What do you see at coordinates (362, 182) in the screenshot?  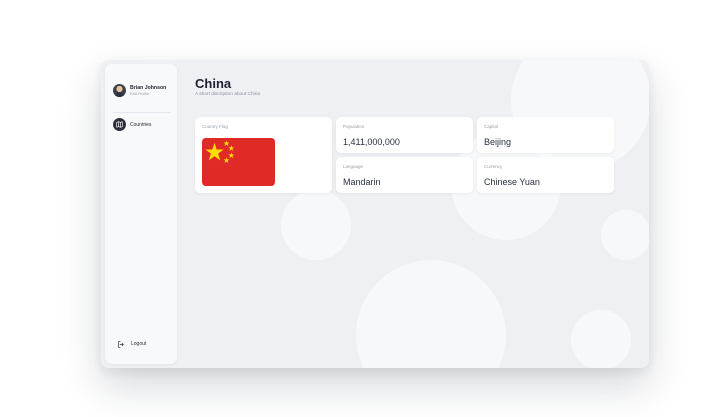 I see `language-value: Mandarin` at bounding box center [362, 182].